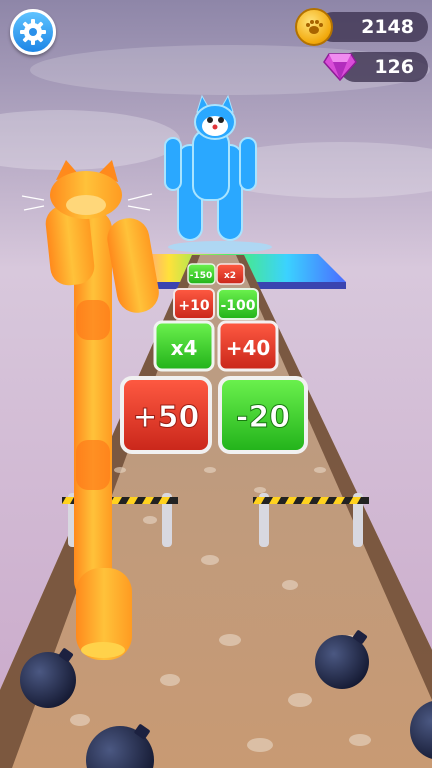  What do you see at coordinates (184, 348) in the screenshot?
I see `gate-label: x4` at bounding box center [184, 348].